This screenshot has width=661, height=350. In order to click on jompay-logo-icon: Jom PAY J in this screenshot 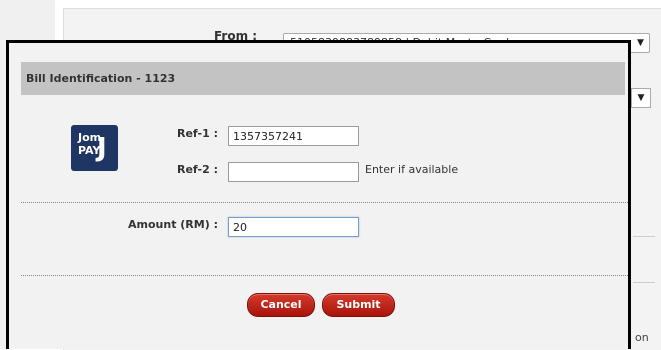, I will do `click(94, 148)`.